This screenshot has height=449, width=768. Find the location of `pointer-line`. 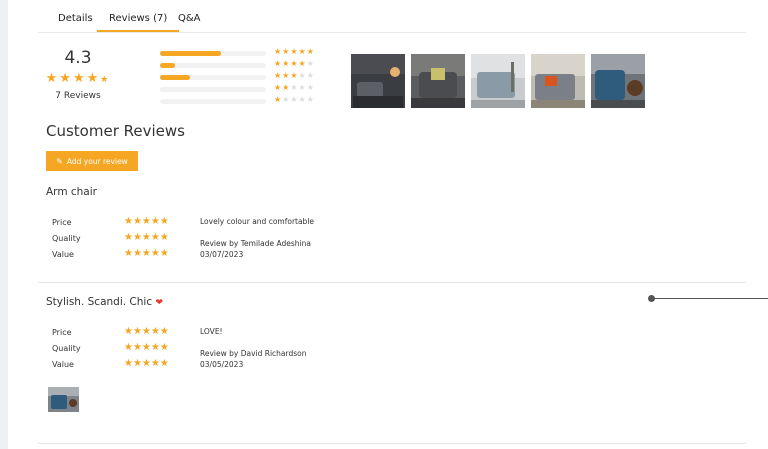

pointer-line is located at coordinates (711, 298).